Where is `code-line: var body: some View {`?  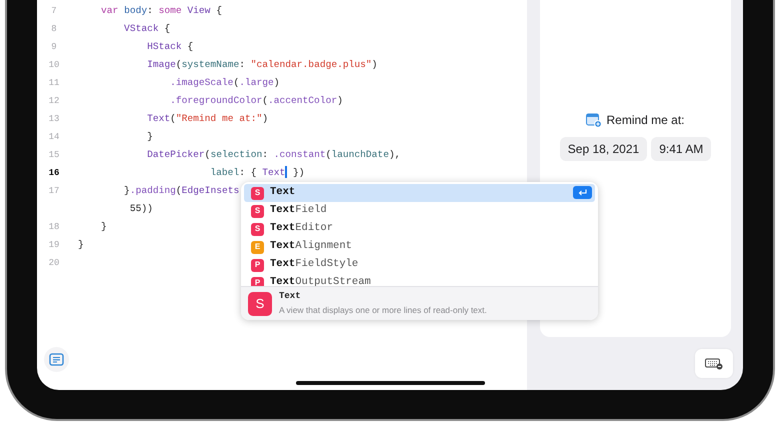 code-line: var body: some View { is located at coordinates (161, 11).